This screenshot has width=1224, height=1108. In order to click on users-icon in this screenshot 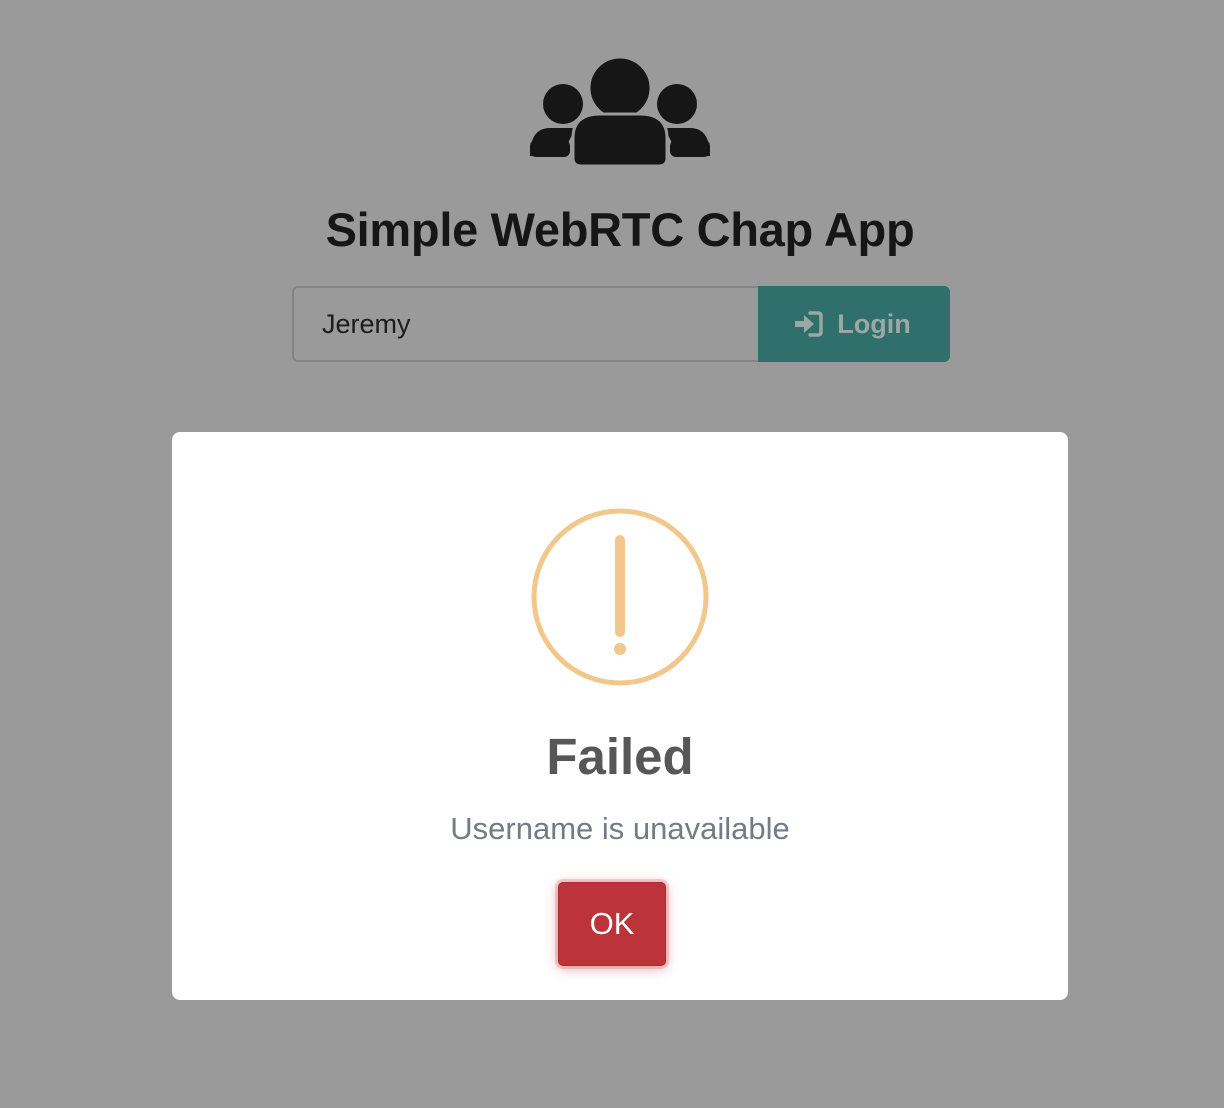, I will do `click(620, 112)`.